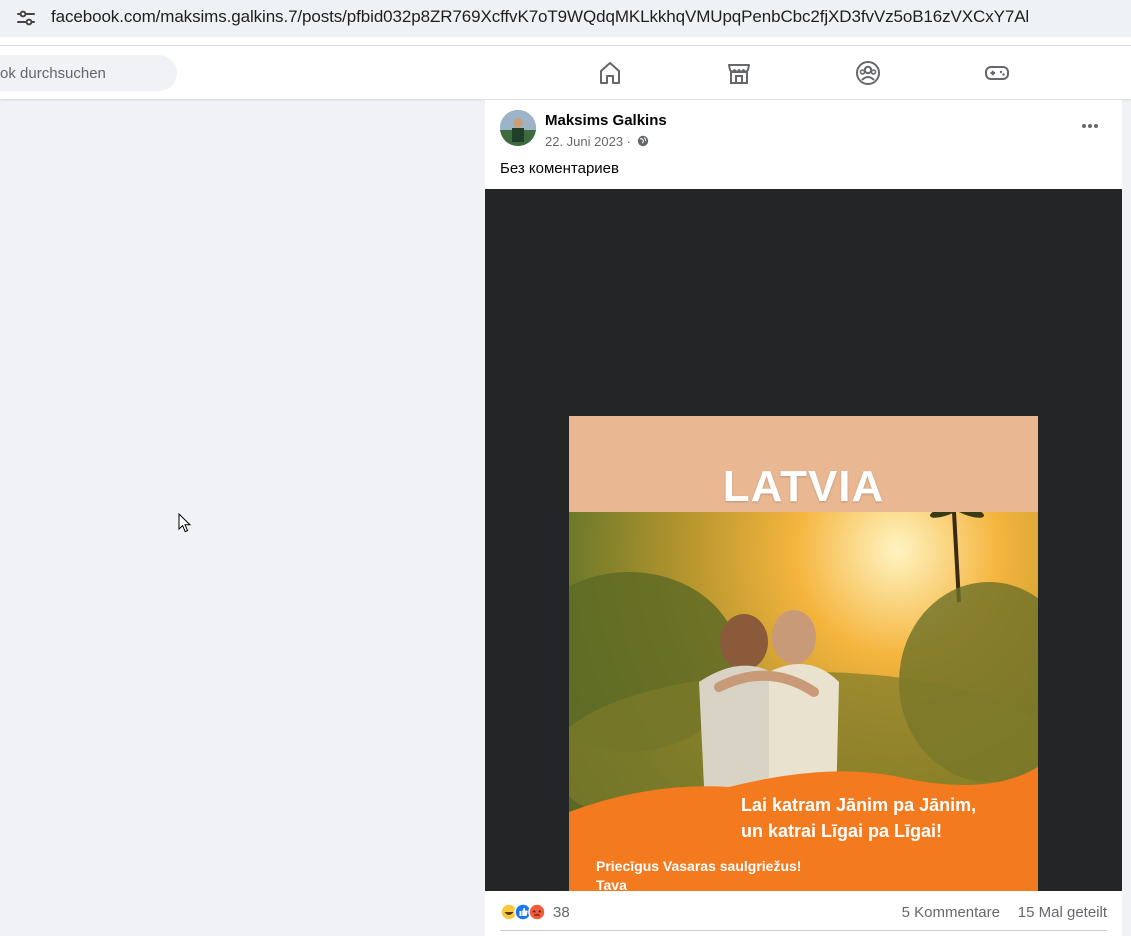 The image size is (1131, 936). What do you see at coordinates (842, 831) in the screenshot?
I see `photo-caption-line2: un katrai Līgai pa Līgai!` at bounding box center [842, 831].